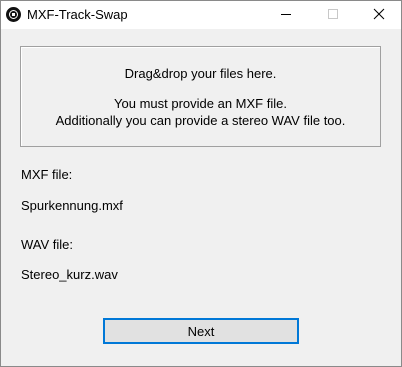  I want to click on close-icon, so click(379, 14).